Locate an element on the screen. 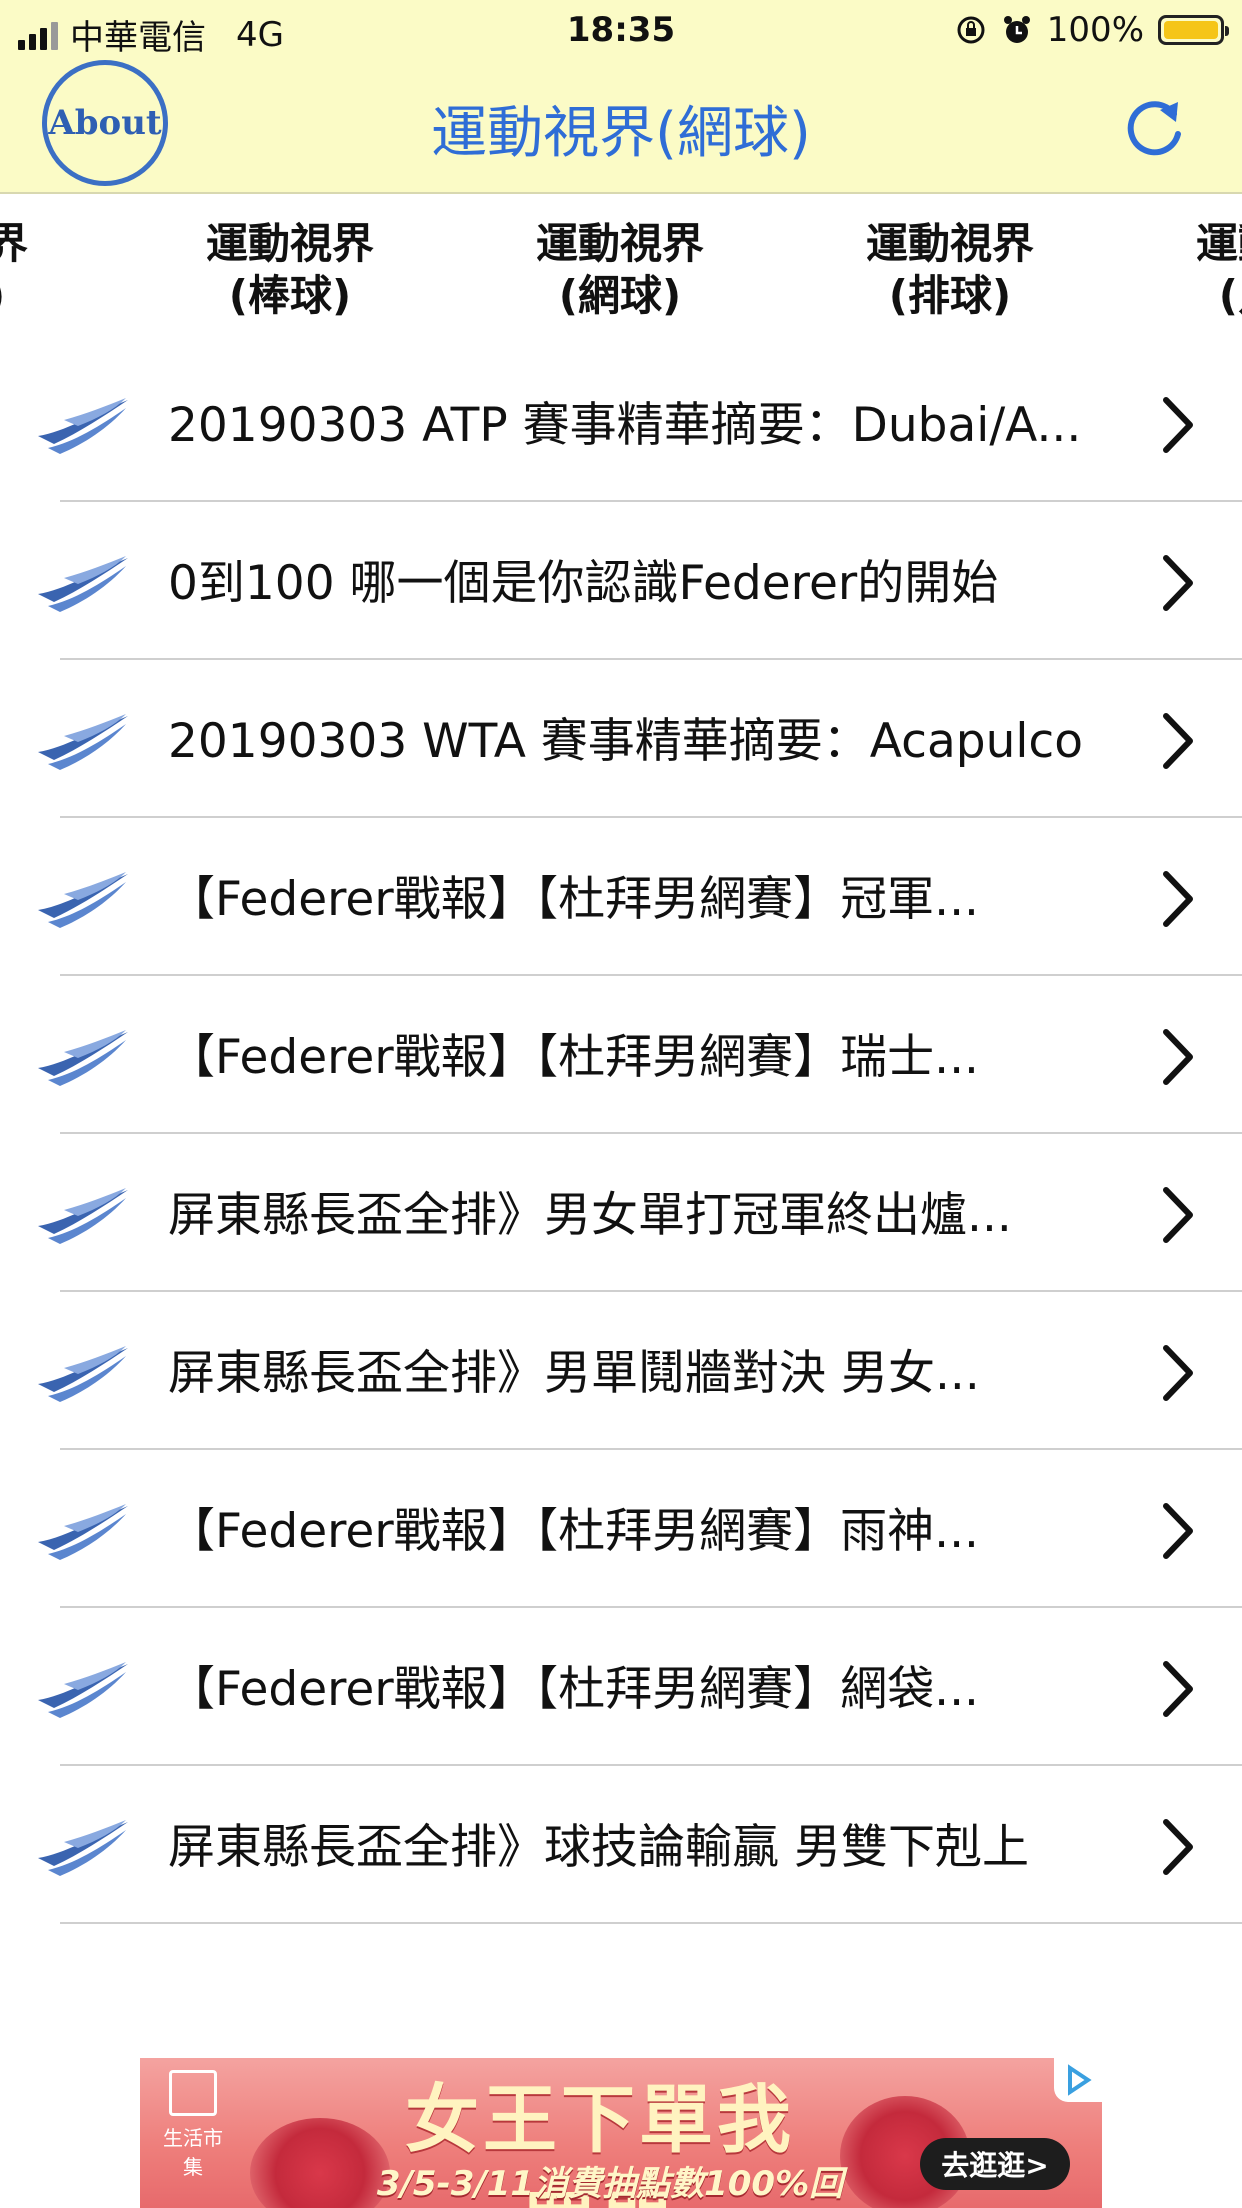 The width and height of the screenshot is (1242, 2208). article-title: 屏東縣長盃全排》球技論輸贏 男雙下剋上 is located at coordinates (598, 1847).